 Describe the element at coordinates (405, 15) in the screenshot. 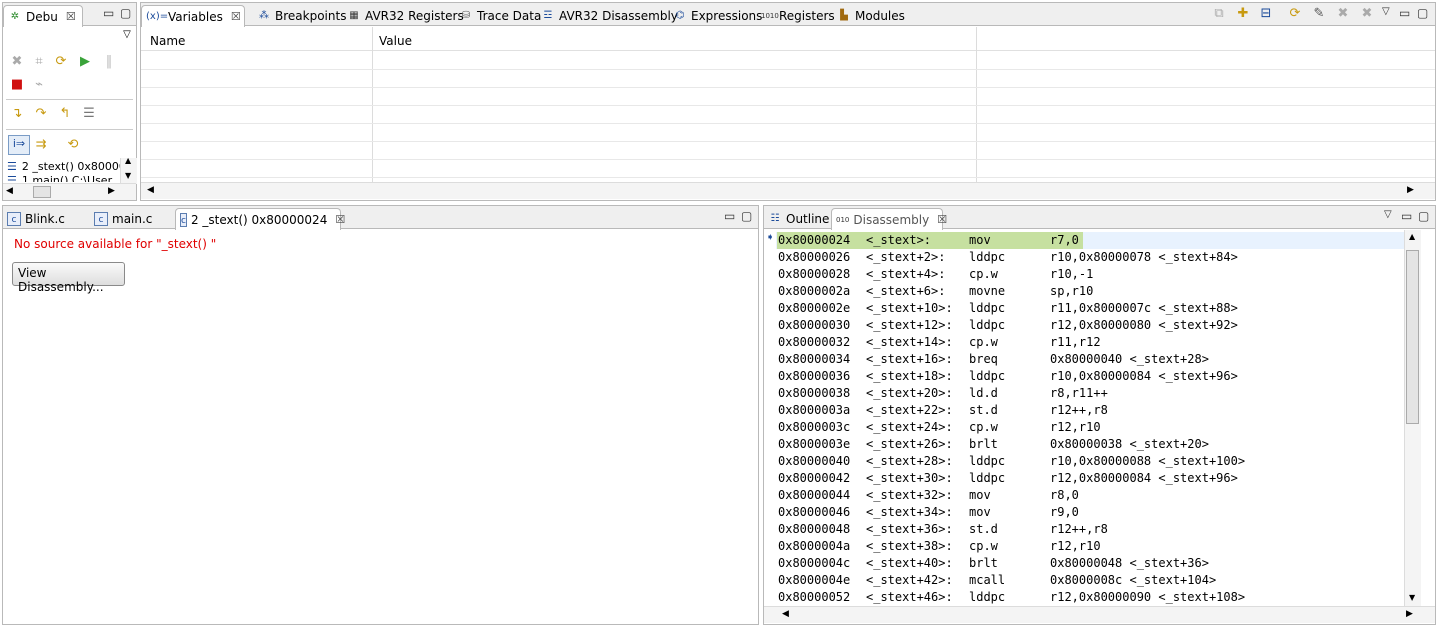

I see `tab-avr32-registers: ▦ AVR32 Registers` at that location.